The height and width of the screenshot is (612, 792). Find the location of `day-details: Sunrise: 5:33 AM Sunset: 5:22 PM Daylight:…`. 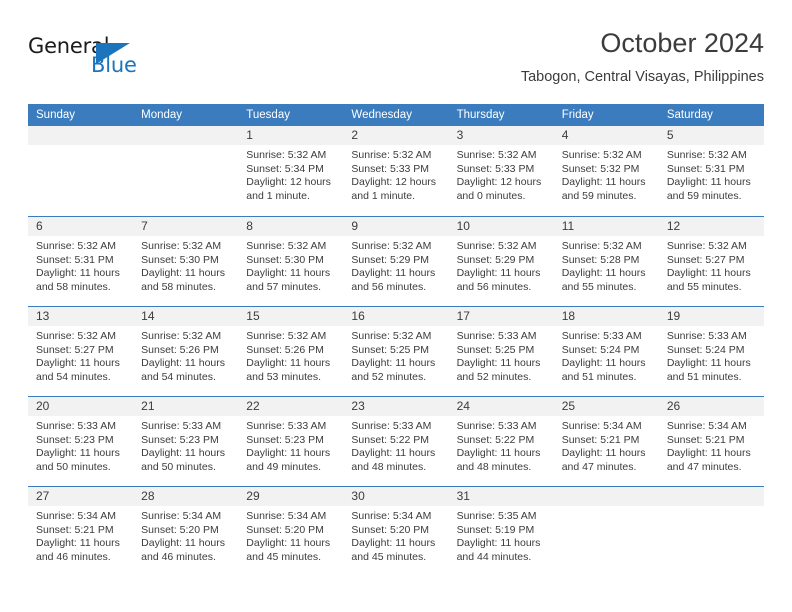

day-details: Sunrise: 5:33 AM Sunset: 5:22 PM Daylight:… is located at coordinates (501, 445).